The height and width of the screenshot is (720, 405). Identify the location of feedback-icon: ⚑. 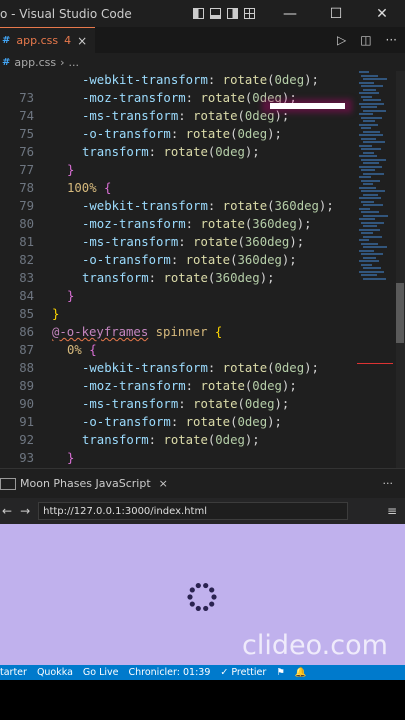
(280, 672).